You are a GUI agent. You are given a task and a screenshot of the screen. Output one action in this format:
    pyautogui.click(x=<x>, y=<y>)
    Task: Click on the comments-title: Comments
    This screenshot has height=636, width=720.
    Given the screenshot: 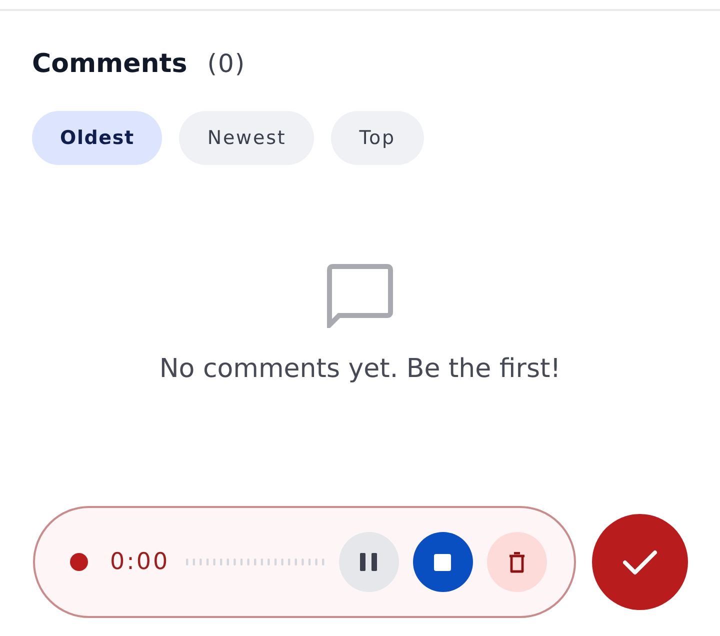 What is the action you would take?
    pyautogui.click(x=110, y=64)
    